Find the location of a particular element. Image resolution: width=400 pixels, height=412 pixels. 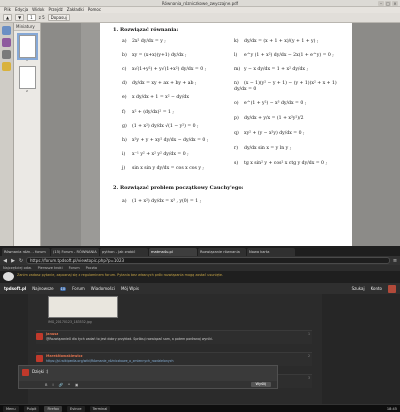

folder-icon is located at coordinates (6, 30).